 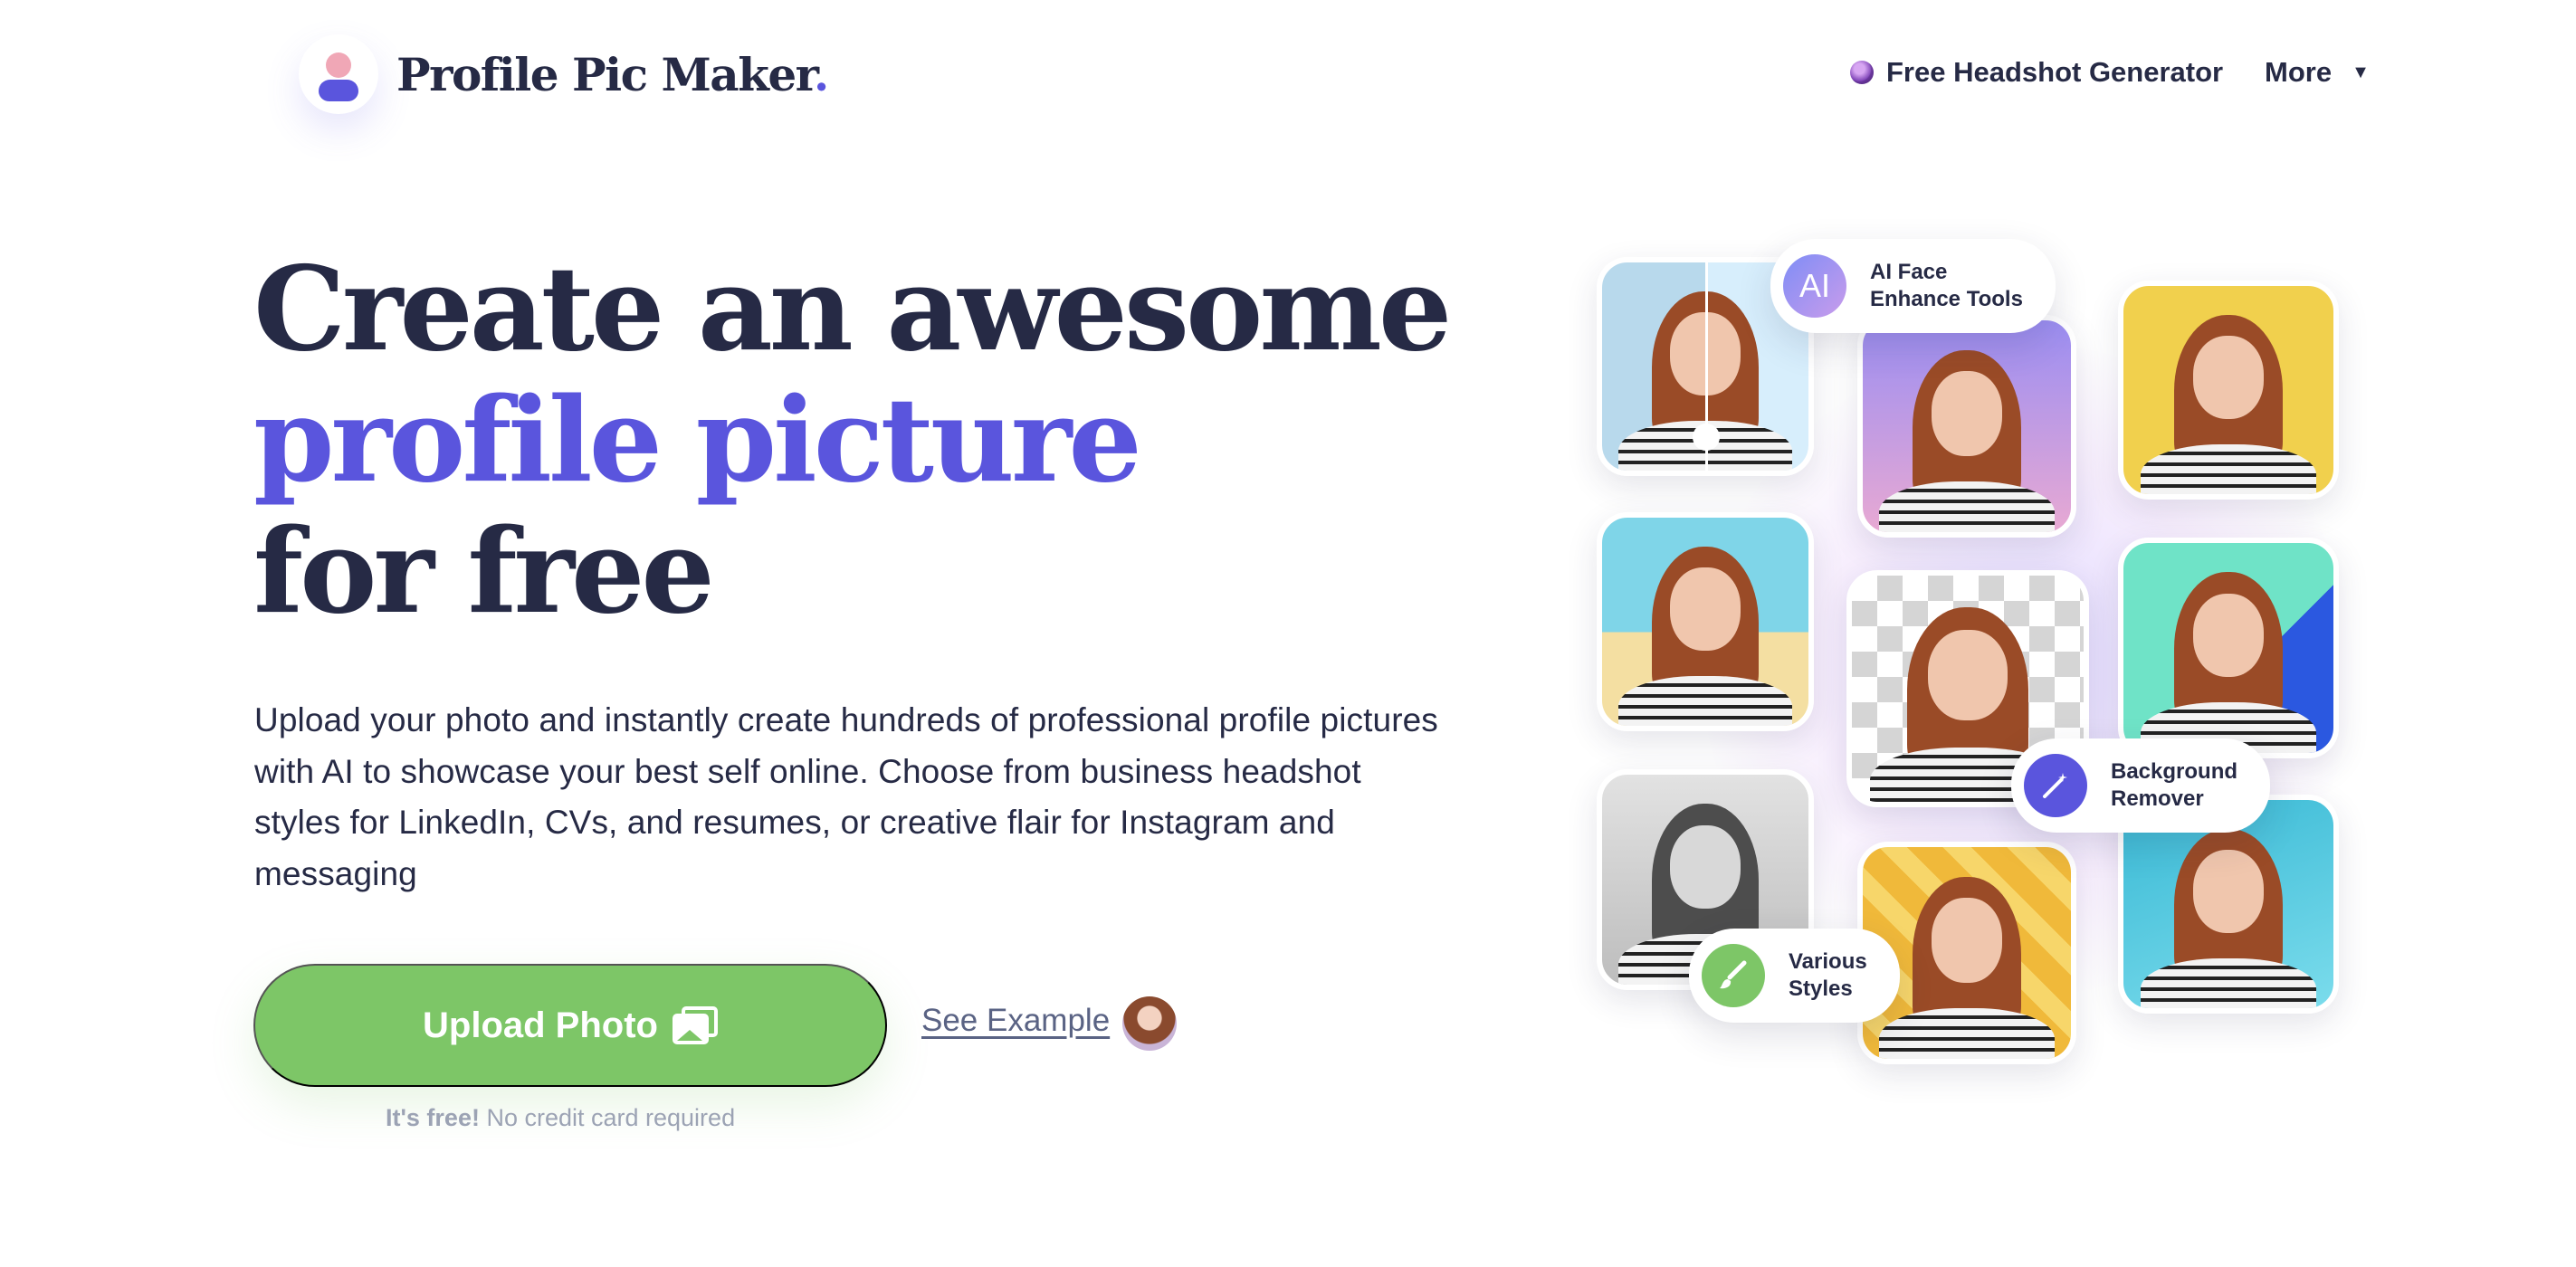 I want to click on free-note: It's free! No credit card required, so click(x=561, y=1117).